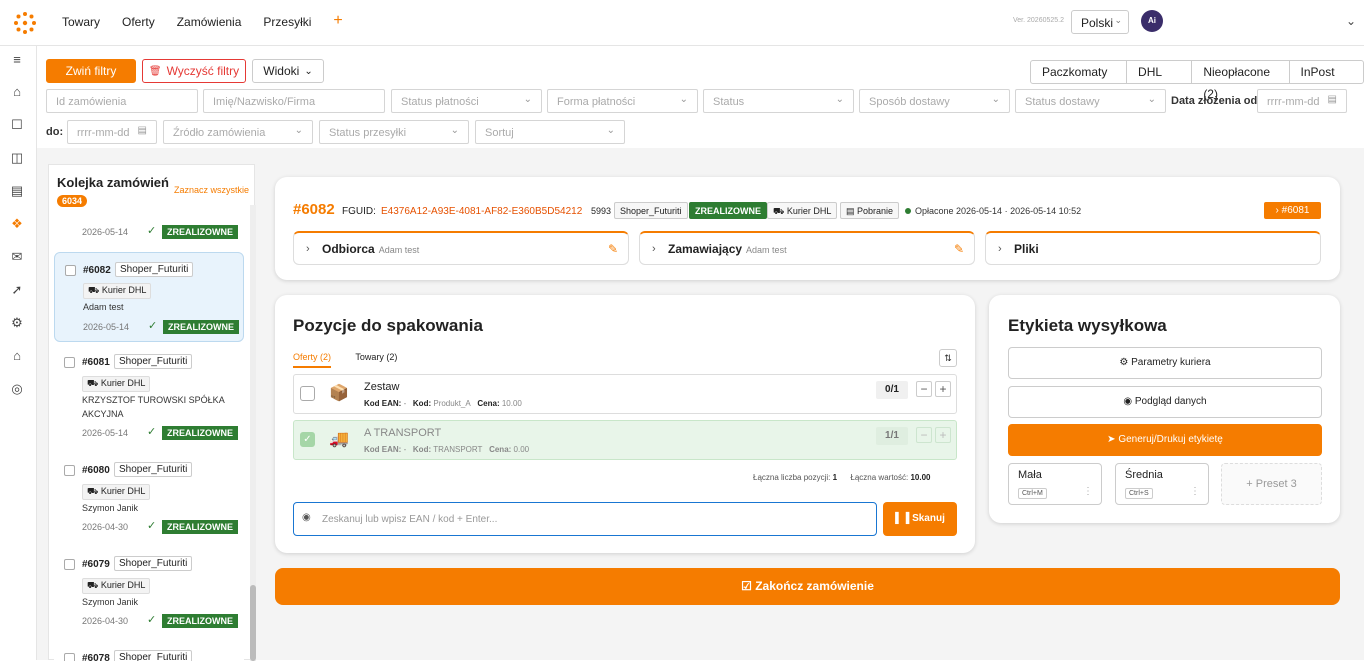 Image resolution: width=1364 pixels, height=661 pixels. Describe the element at coordinates (466, 101) in the screenshot. I see `payment-status-select: Status płatności ⌄` at that location.